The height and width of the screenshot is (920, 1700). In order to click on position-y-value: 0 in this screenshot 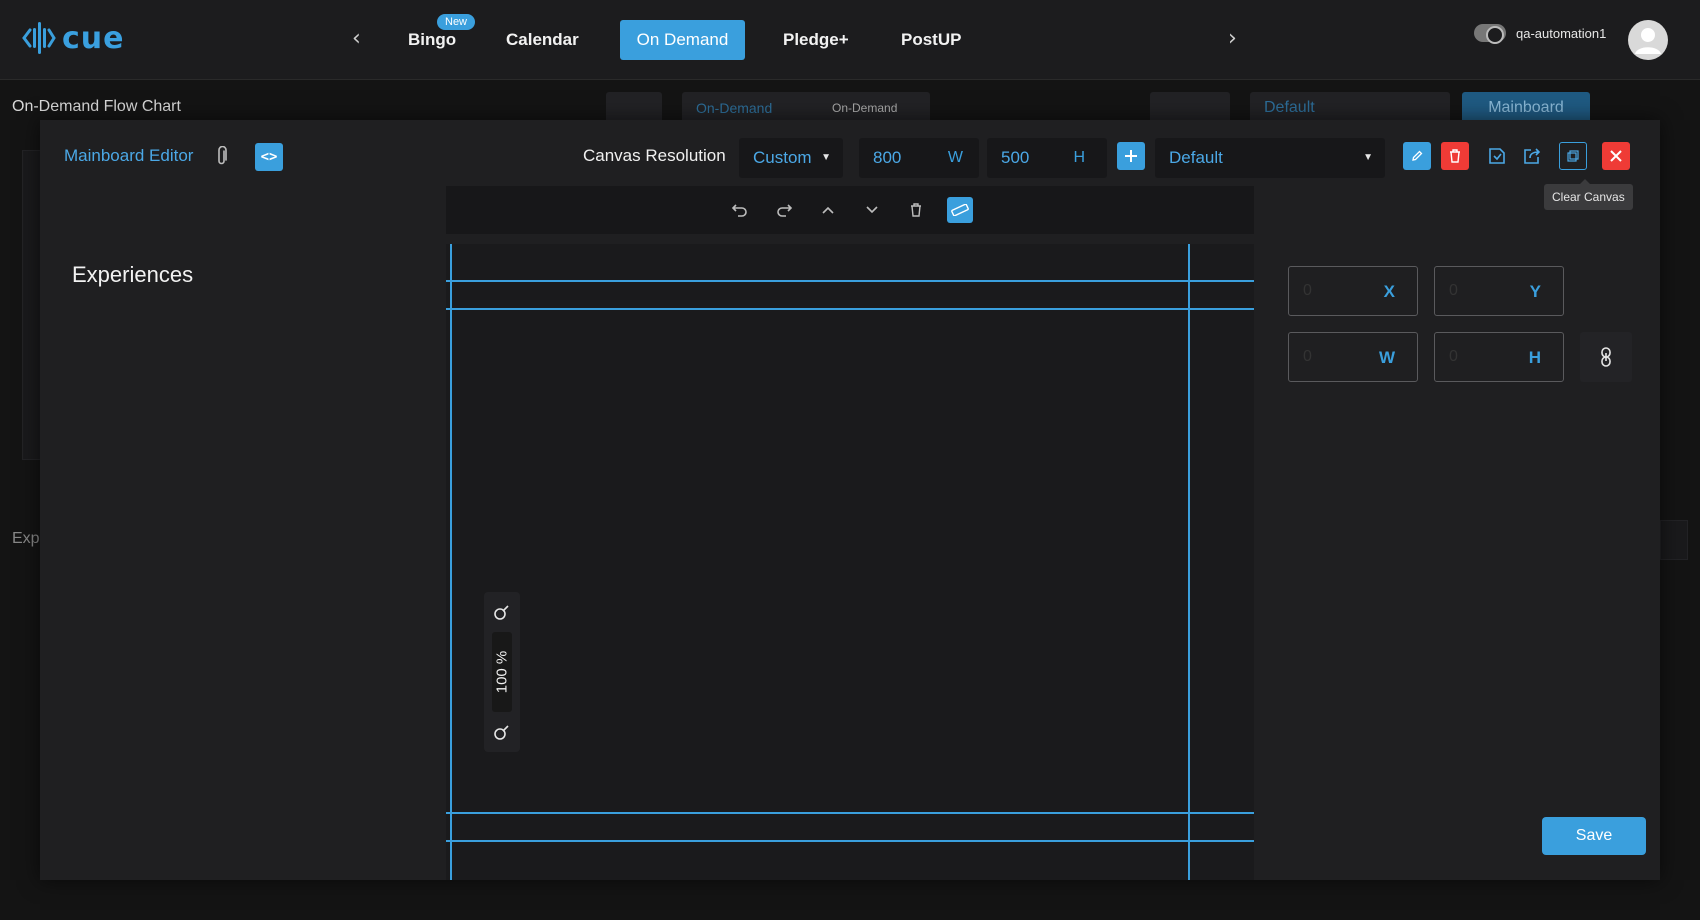, I will do `click(1453, 290)`.